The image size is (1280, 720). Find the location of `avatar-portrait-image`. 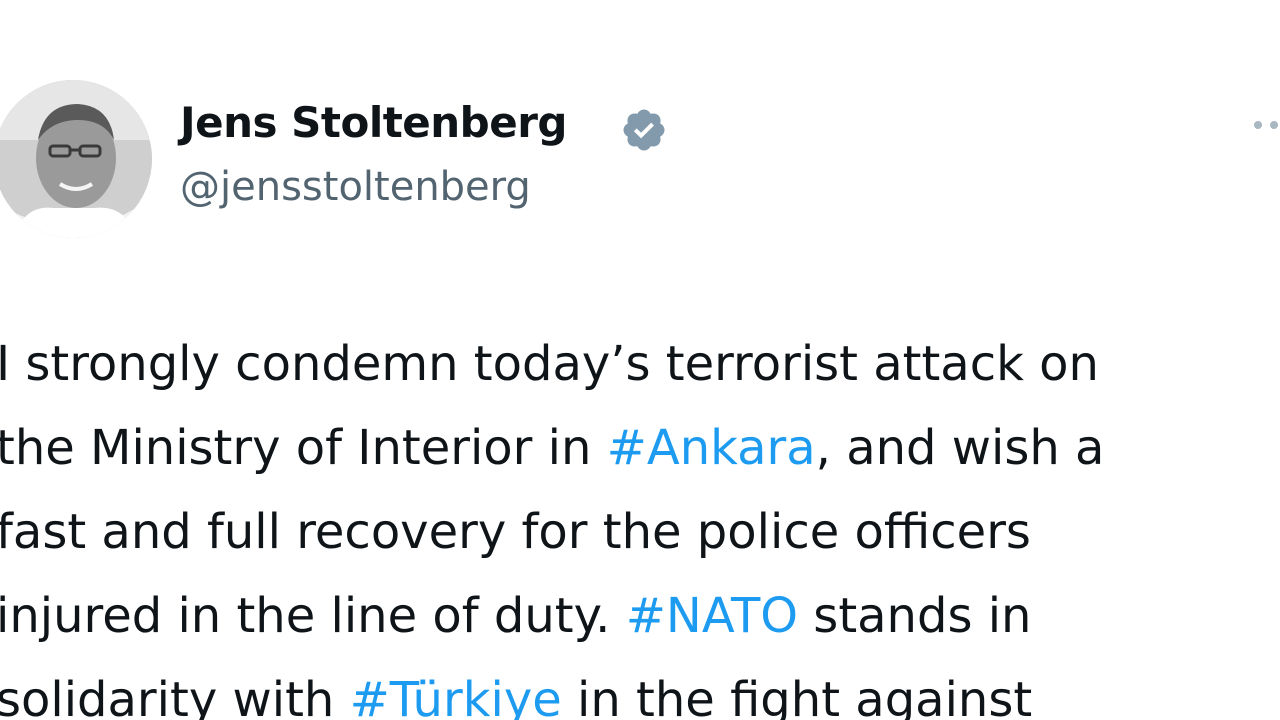

avatar-portrait-image is located at coordinates (76, 159).